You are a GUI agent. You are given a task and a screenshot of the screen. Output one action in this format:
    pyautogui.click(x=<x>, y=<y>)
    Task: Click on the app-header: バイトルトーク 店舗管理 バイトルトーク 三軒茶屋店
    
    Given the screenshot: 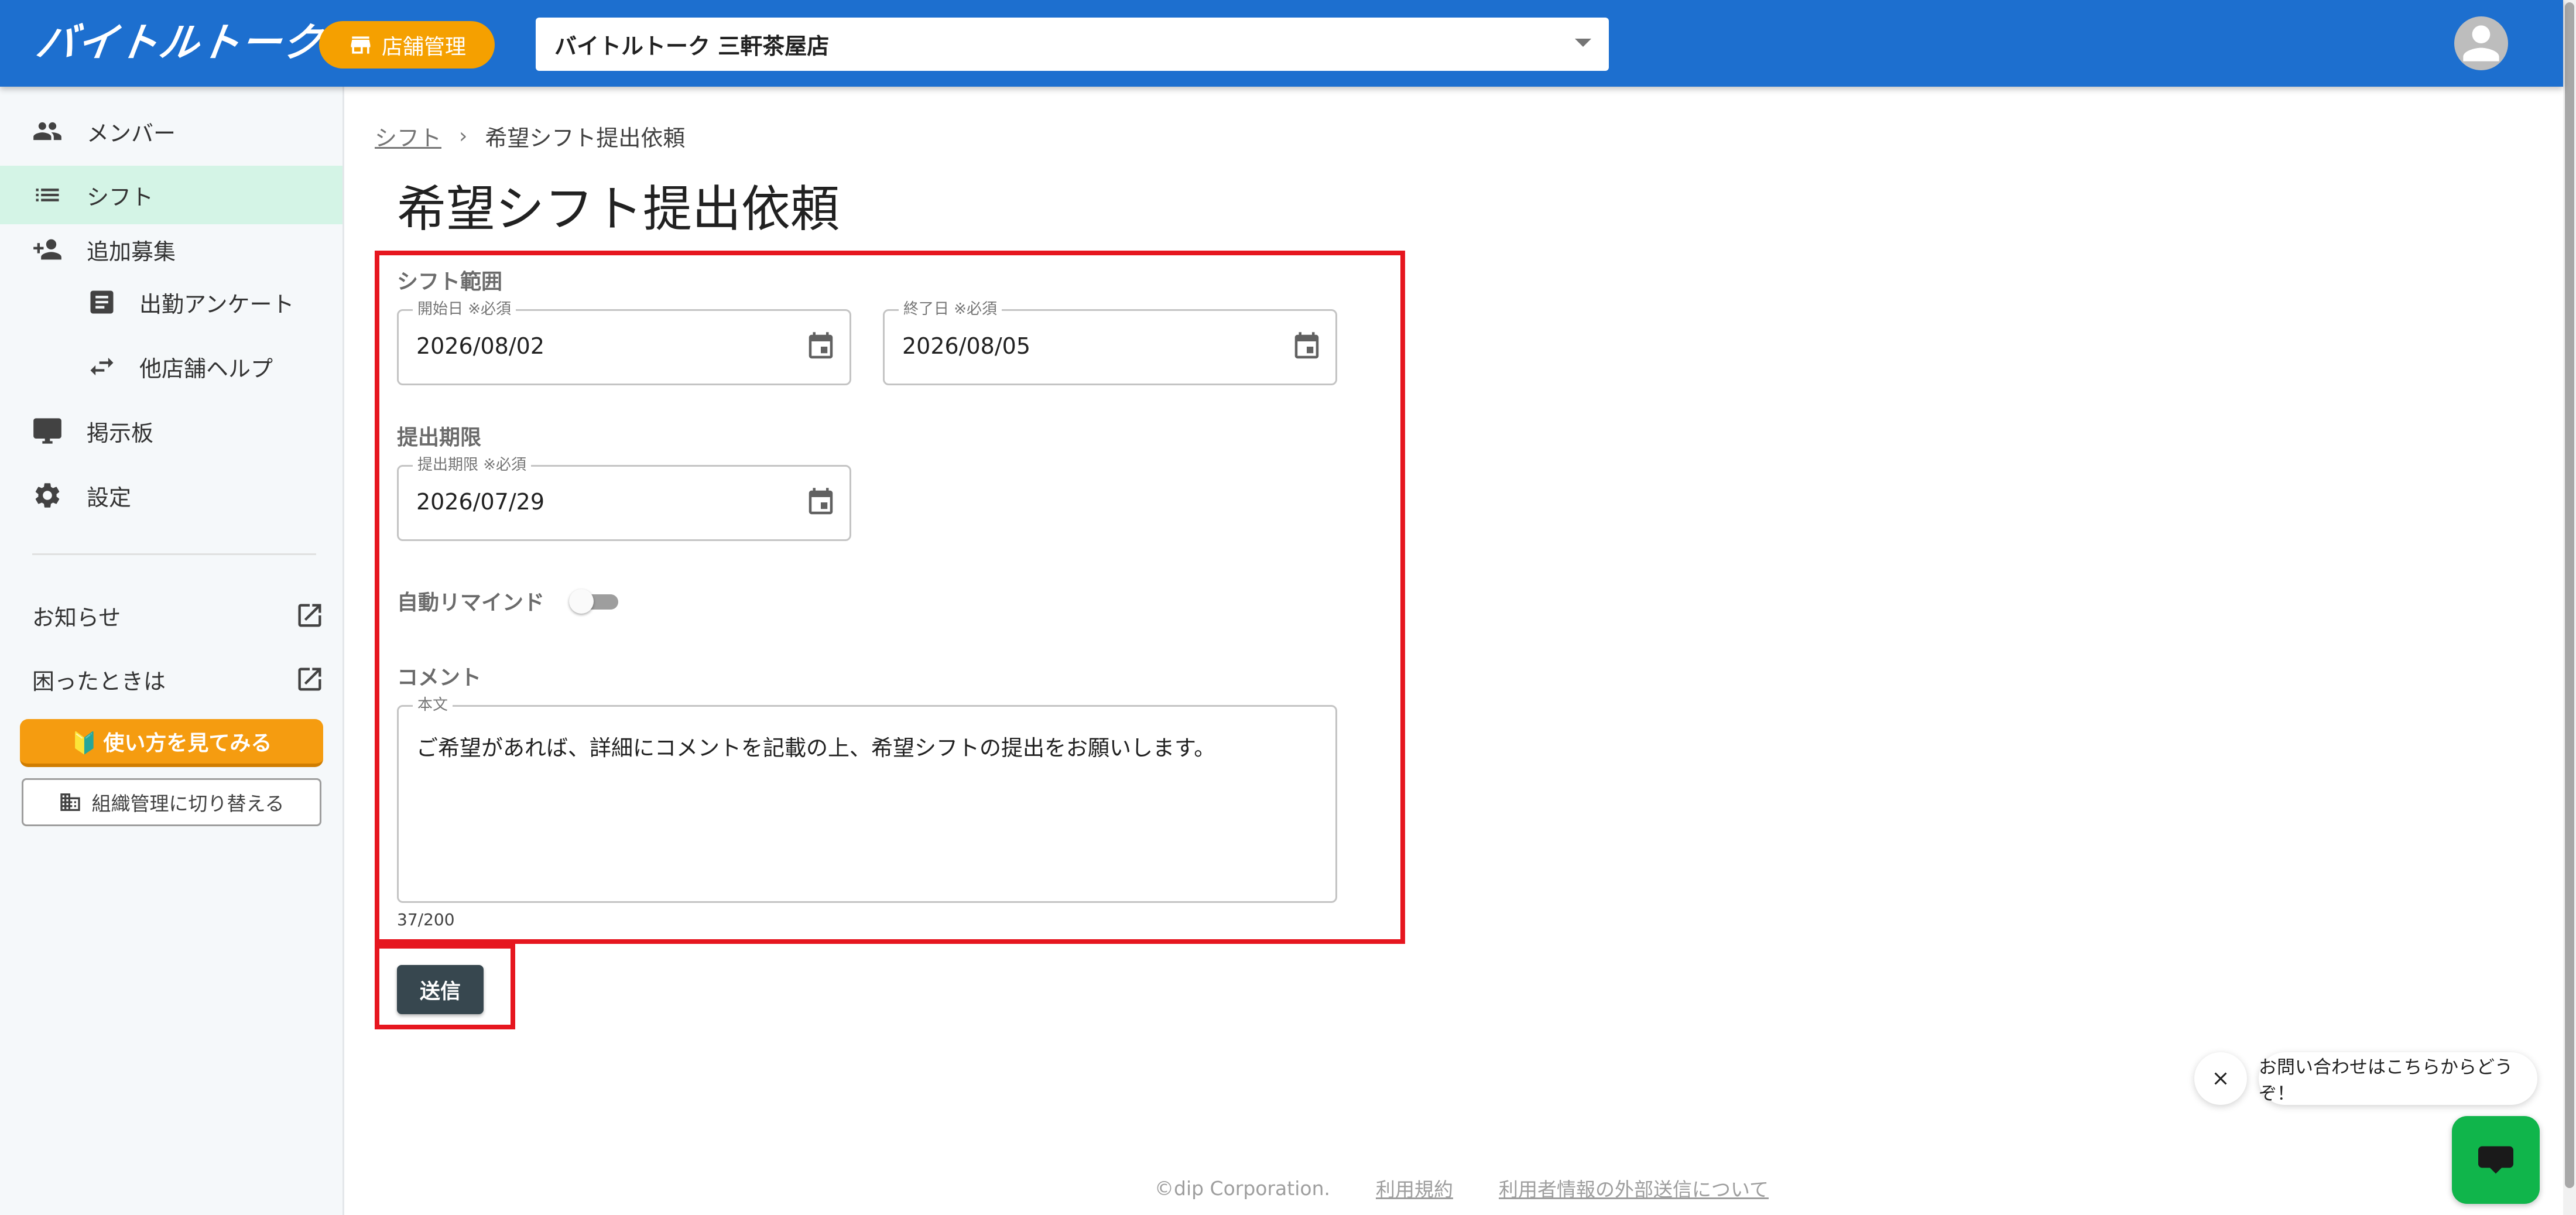 What is the action you would take?
    pyautogui.click(x=1281, y=43)
    